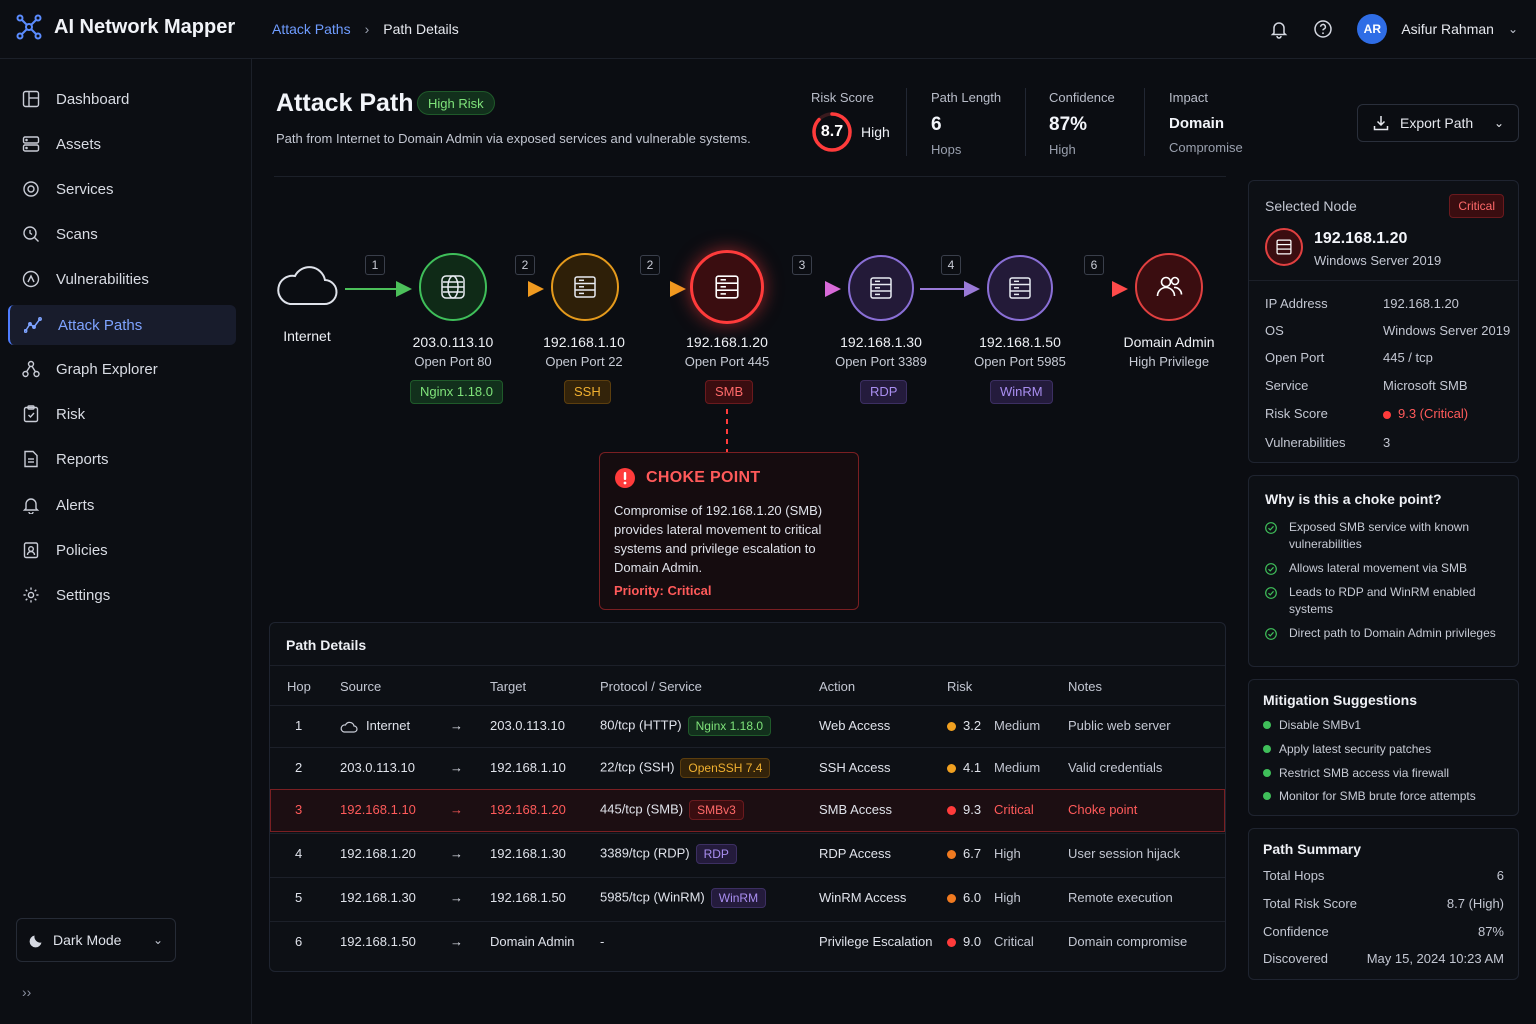  I want to click on choke-point-title: CHOKE POINT, so click(729, 478).